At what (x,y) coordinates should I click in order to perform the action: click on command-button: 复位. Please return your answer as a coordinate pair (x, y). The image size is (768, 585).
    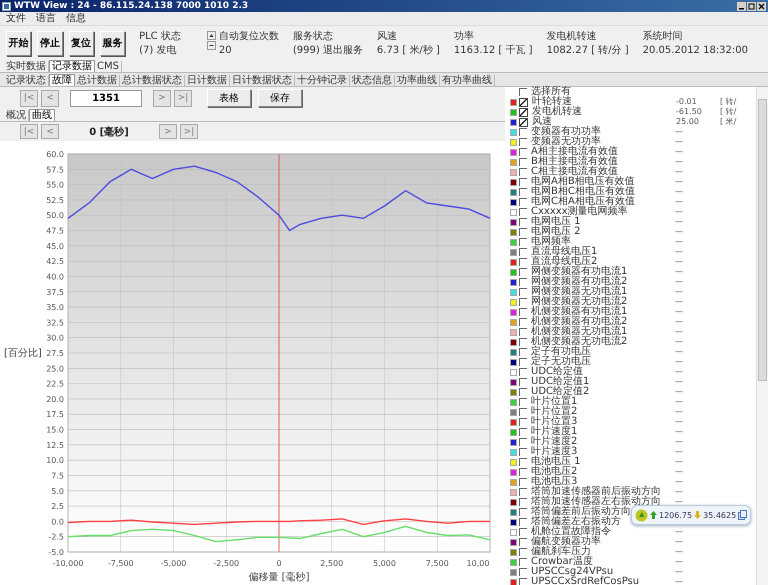
    Looking at the image, I should click on (81, 43).